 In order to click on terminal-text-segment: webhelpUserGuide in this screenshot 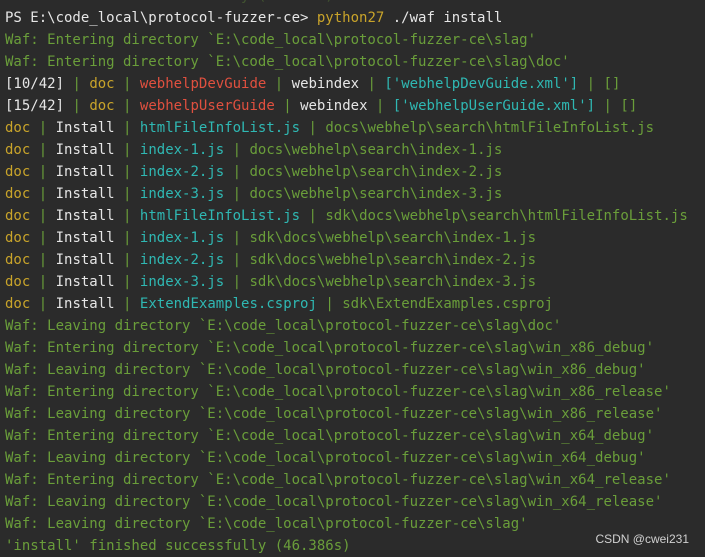, I will do `click(207, 106)`.